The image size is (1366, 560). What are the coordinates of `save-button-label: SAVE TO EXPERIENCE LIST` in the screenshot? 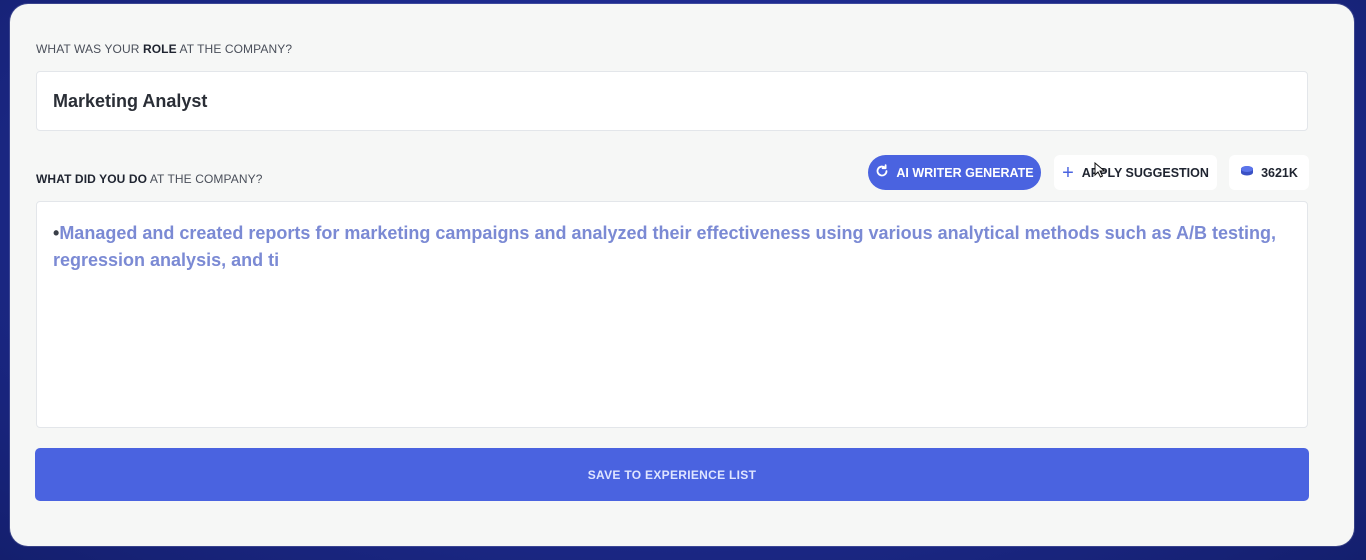 It's located at (672, 474).